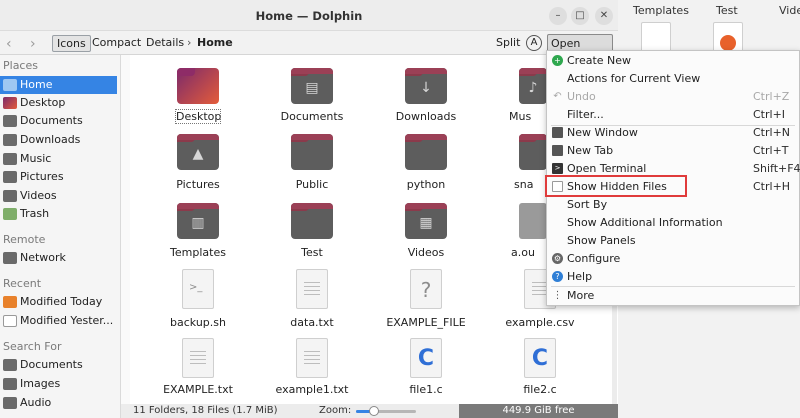  What do you see at coordinates (673, 133) in the screenshot?
I see `menu-item-new-window: New Window Ctrl+N` at bounding box center [673, 133].